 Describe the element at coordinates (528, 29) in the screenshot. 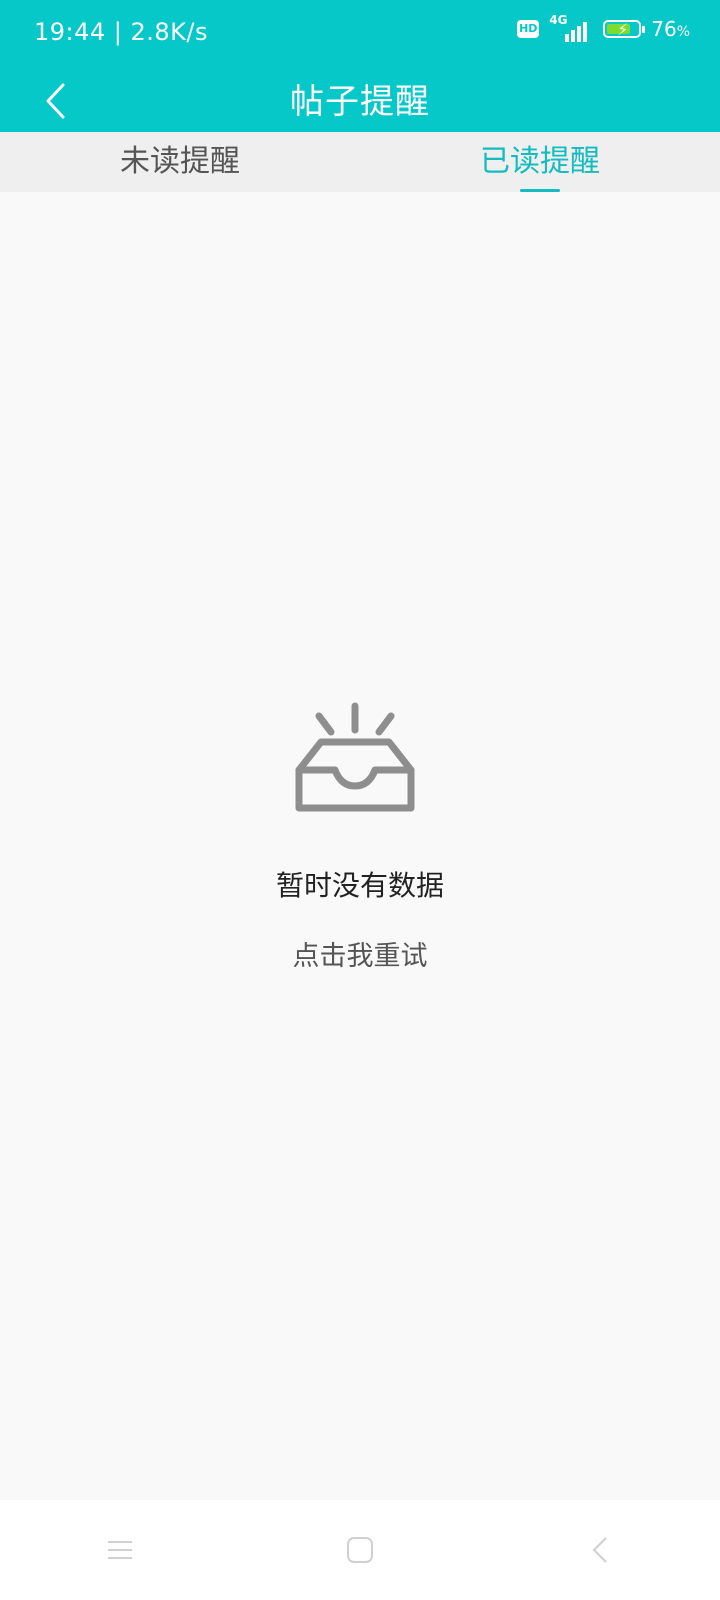

I see `hd-icon: HD` at that location.